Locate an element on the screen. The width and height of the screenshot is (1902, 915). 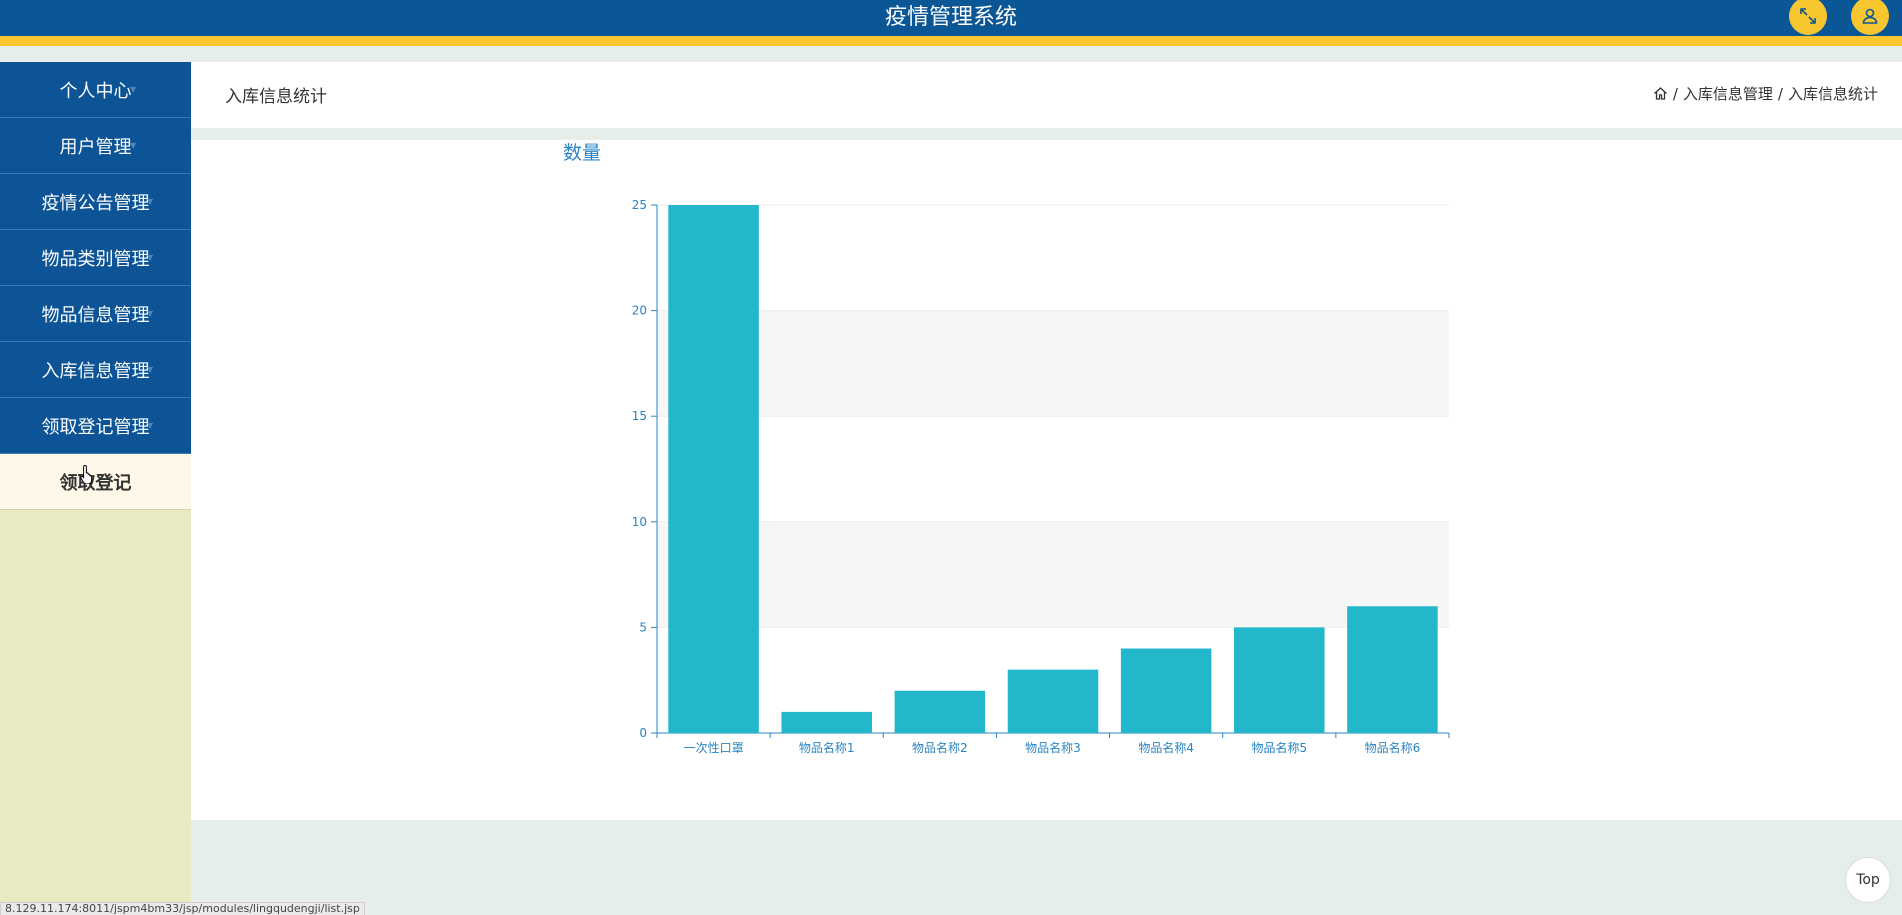
sidebar-item-label: 个人中心 is located at coordinates (95, 91).